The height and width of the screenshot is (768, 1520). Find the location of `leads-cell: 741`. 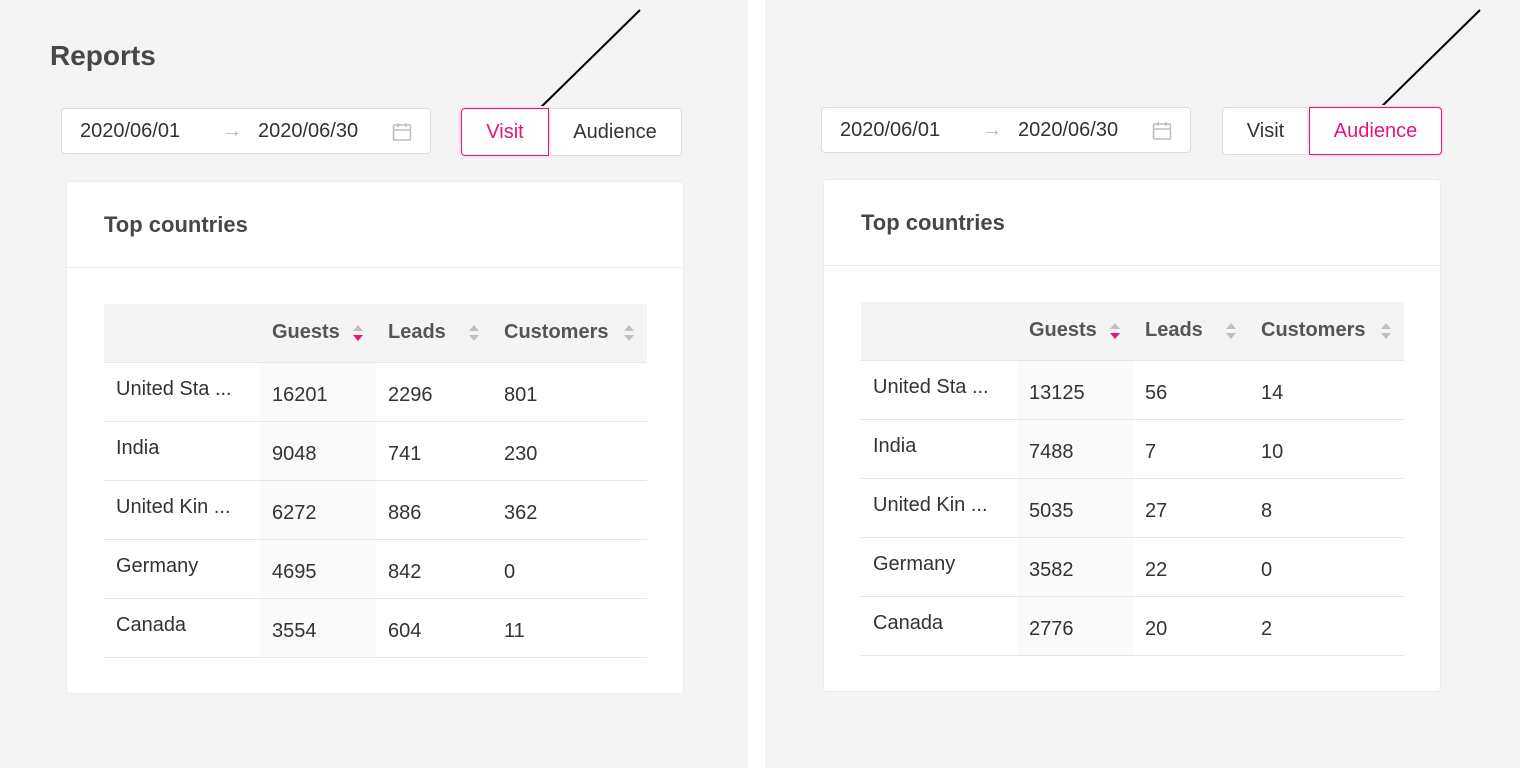

leads-cell: 741 is located at coordinates (434, 451).